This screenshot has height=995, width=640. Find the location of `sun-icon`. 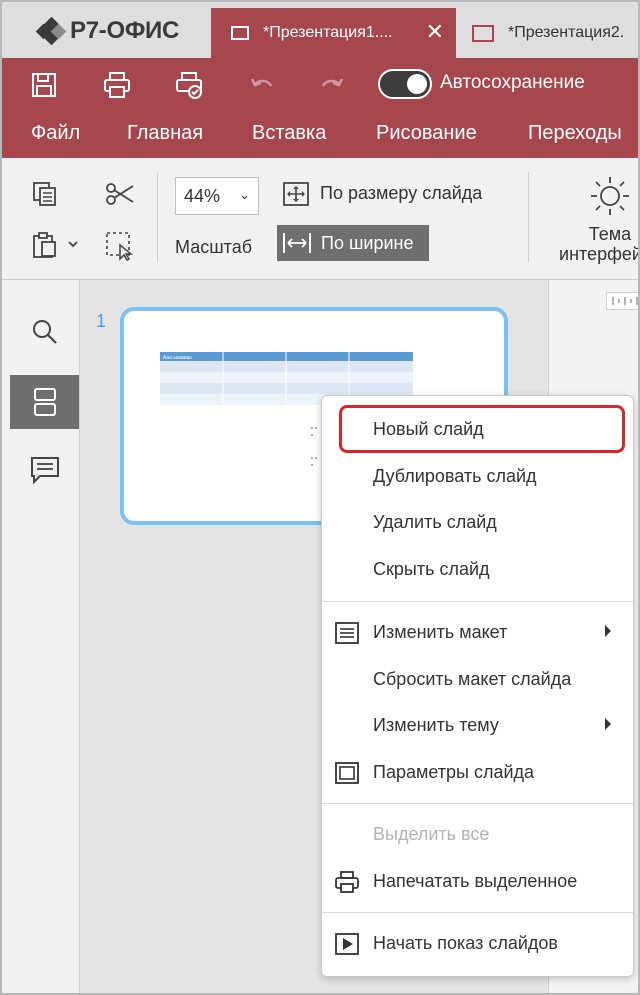

sun-icon is located at coordinates (610, 198).